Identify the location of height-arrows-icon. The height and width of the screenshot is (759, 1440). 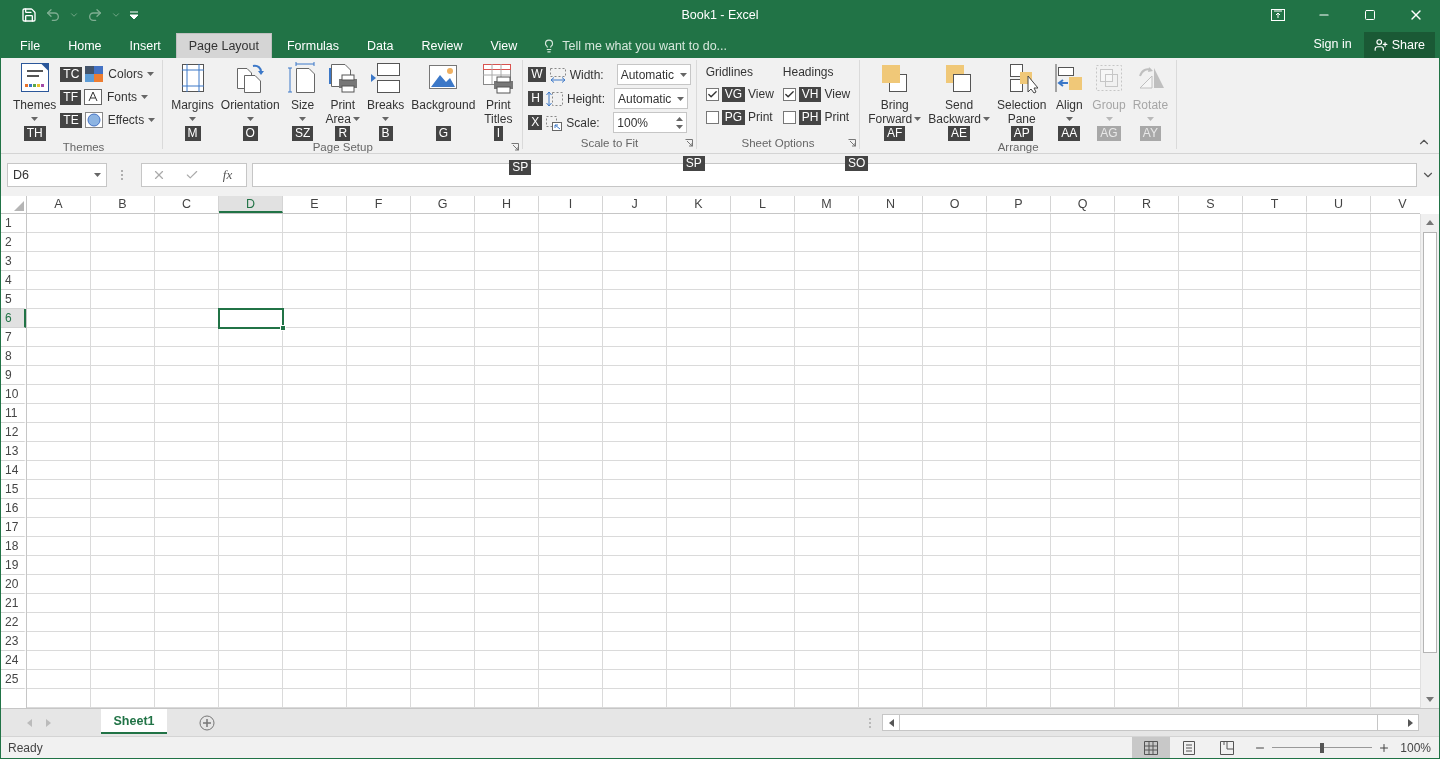
(555, 98).